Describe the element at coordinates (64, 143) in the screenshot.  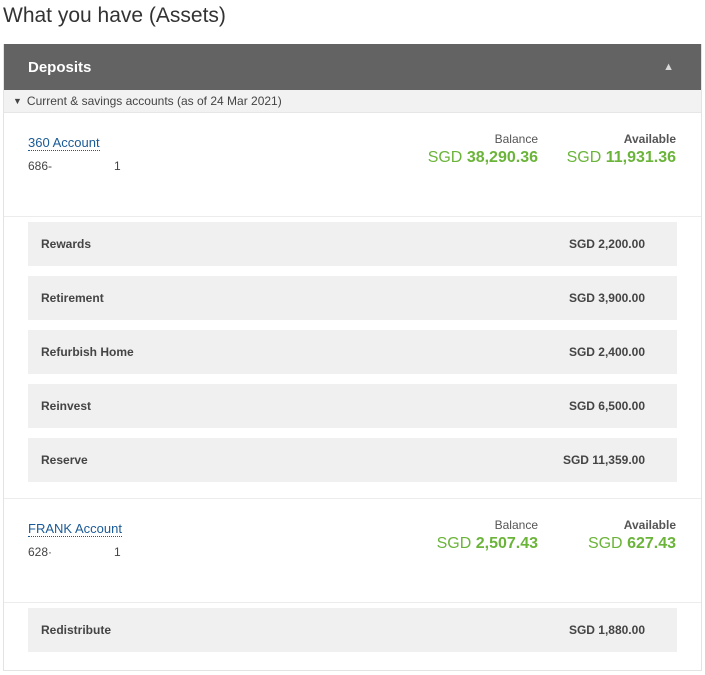
I see `account-name-link: 360 Account` at that location.